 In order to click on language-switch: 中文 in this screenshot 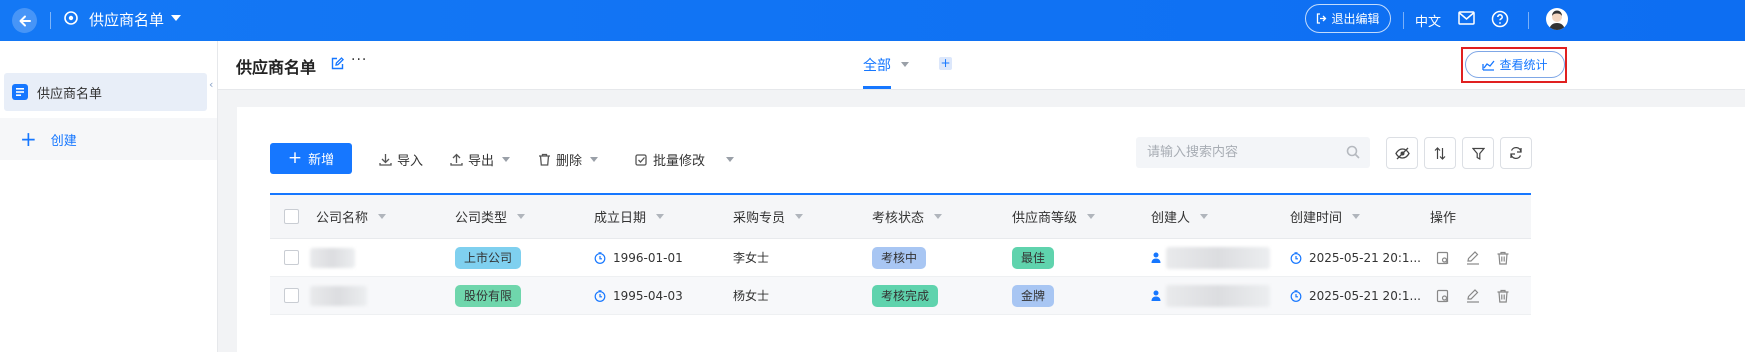, I will do `click(1428, 20)`.